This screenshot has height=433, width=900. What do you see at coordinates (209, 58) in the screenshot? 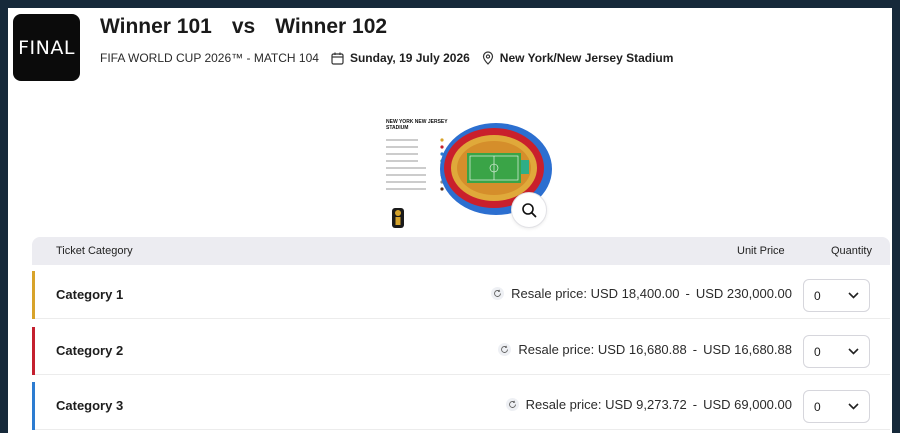
I see `competition-label: FIFA WORLD CUP 2026™ - MATCH 104` at bounding box center [209, 58].